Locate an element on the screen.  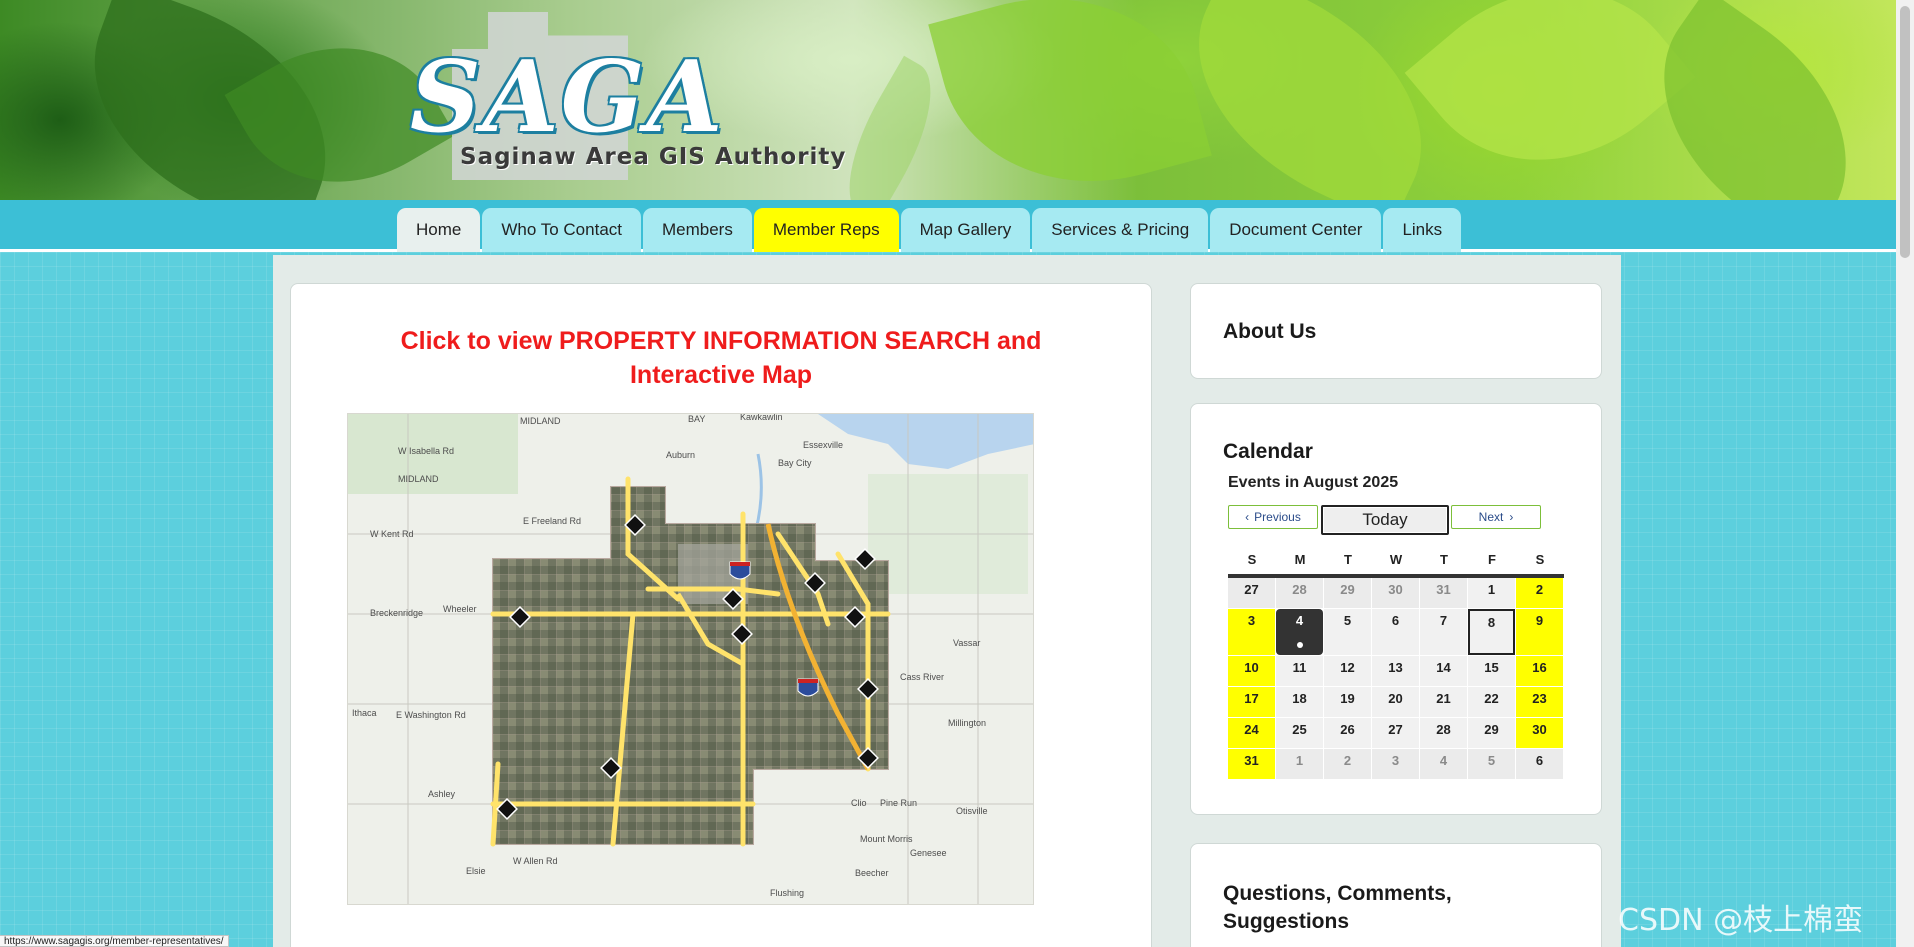
calendar-today-button: Today is located at coordinates (1385, 520).